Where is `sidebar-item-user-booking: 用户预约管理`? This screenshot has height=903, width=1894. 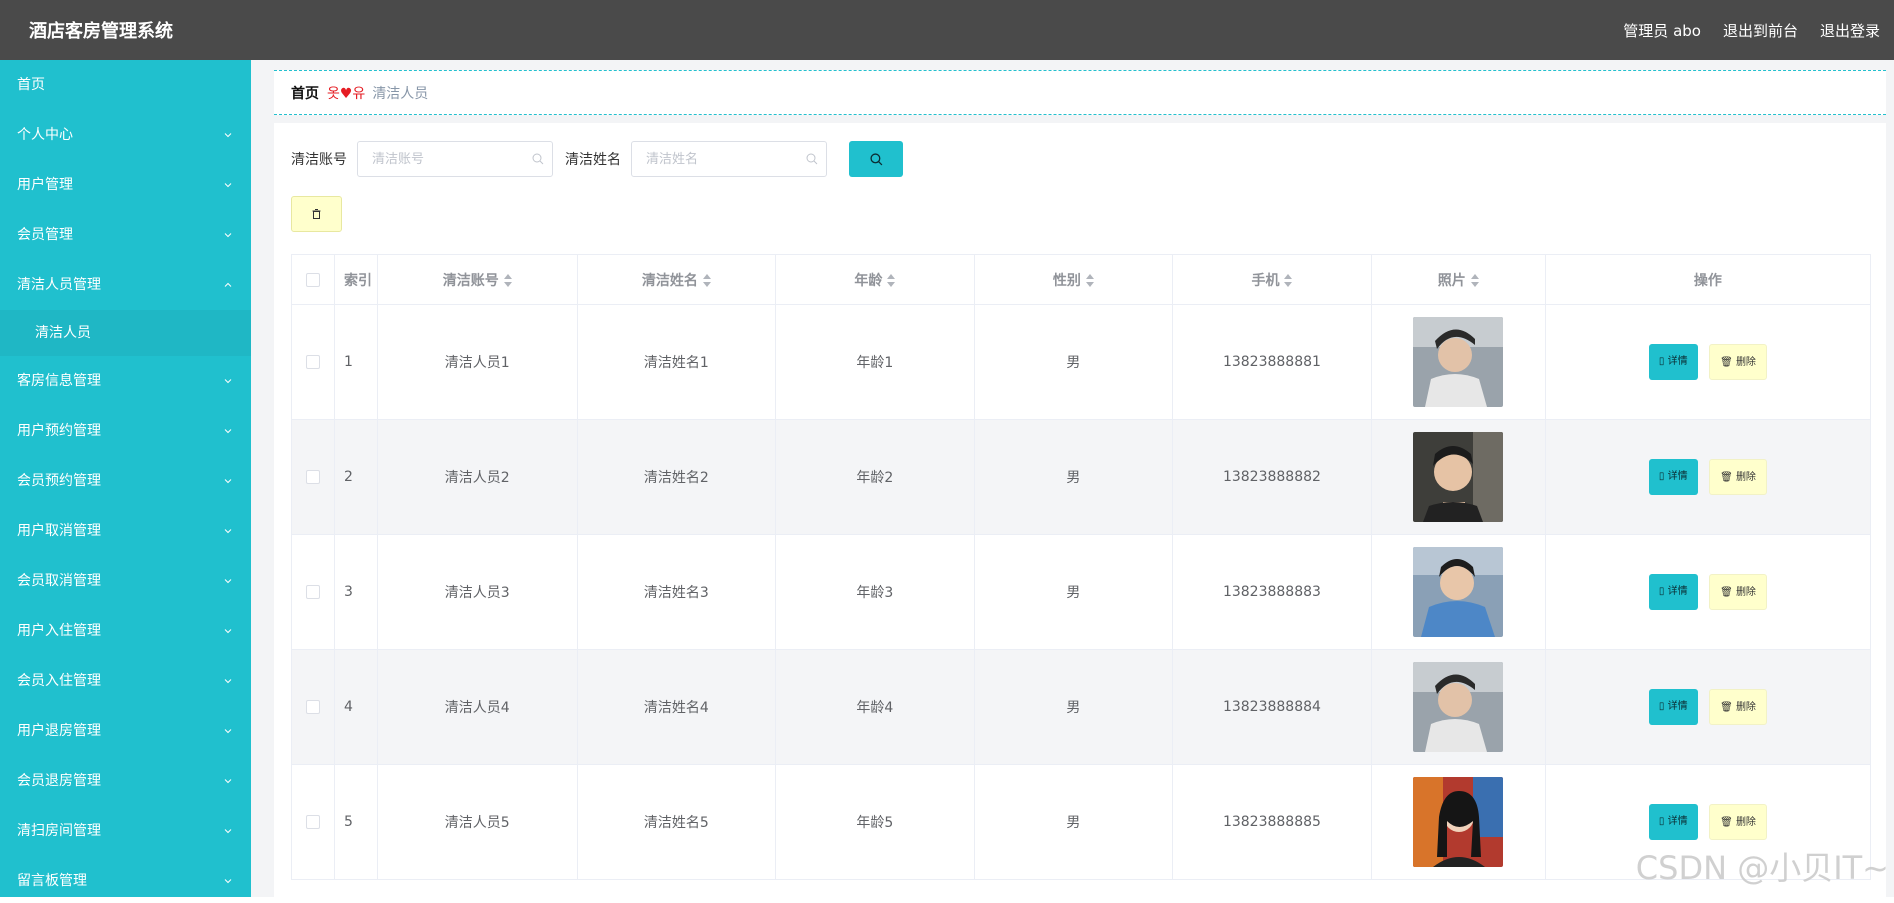 sidebar-item-user-booking: 用户预约管理 is located at coordinates (125, 431).